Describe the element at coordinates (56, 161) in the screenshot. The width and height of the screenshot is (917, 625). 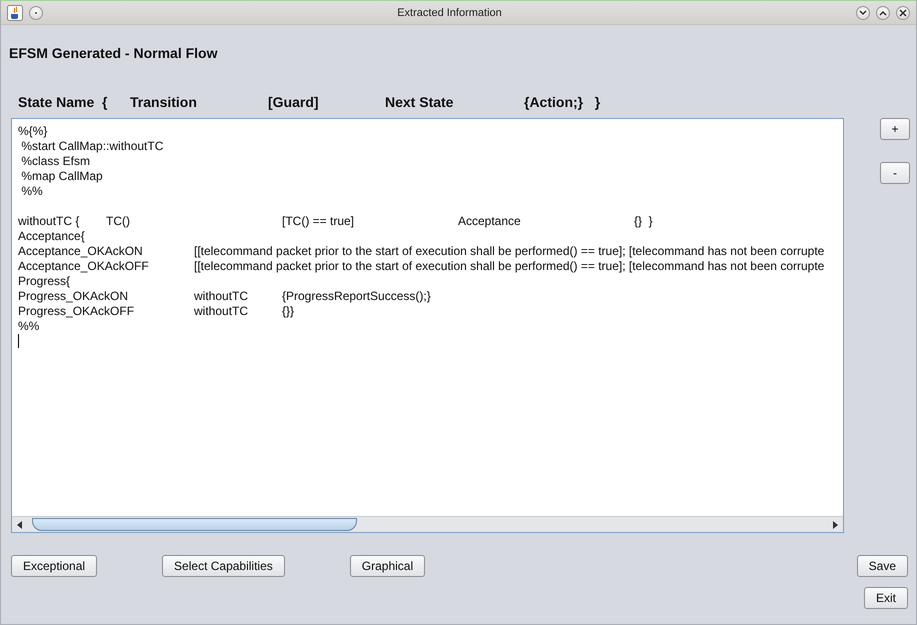
I see `code-line: %class Efsm` at that location.